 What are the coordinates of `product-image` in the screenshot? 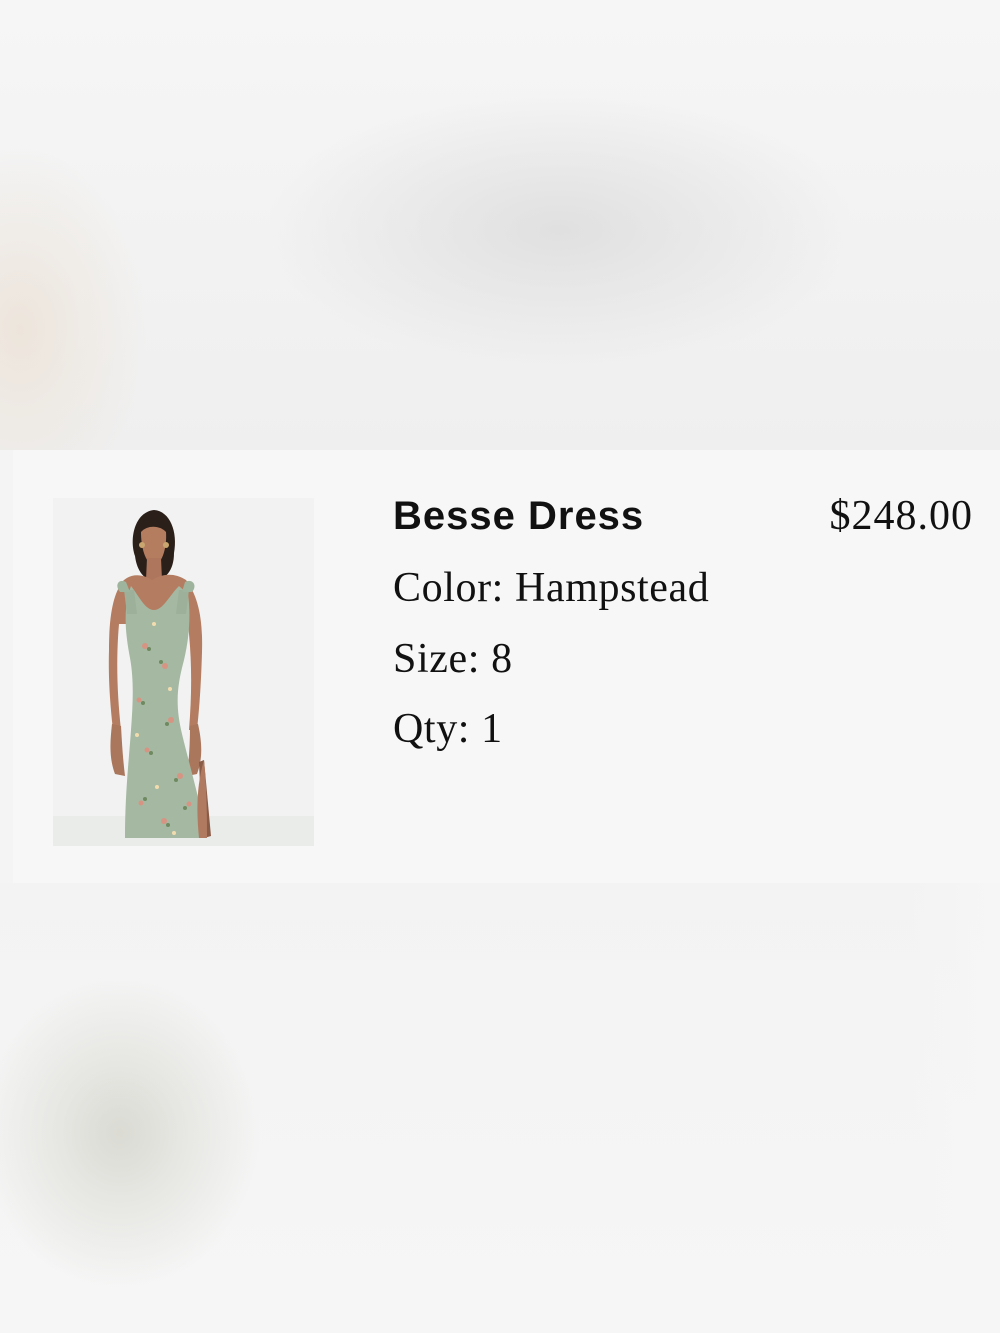 It's located at (183, 672).